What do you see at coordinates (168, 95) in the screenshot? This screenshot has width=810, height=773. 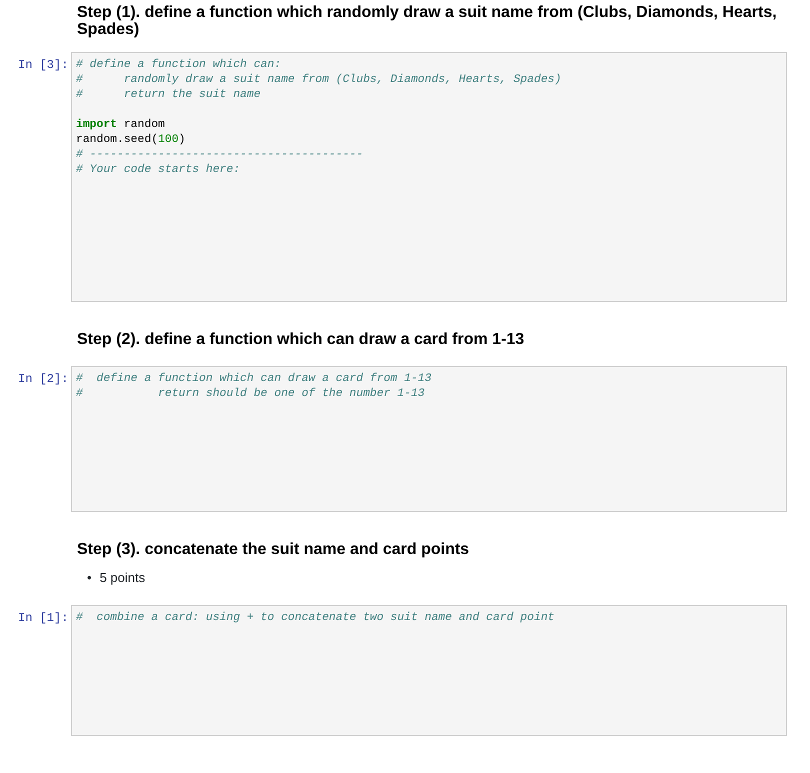 I see `code-line: # return the suit name` at bounding box center [168, 95].